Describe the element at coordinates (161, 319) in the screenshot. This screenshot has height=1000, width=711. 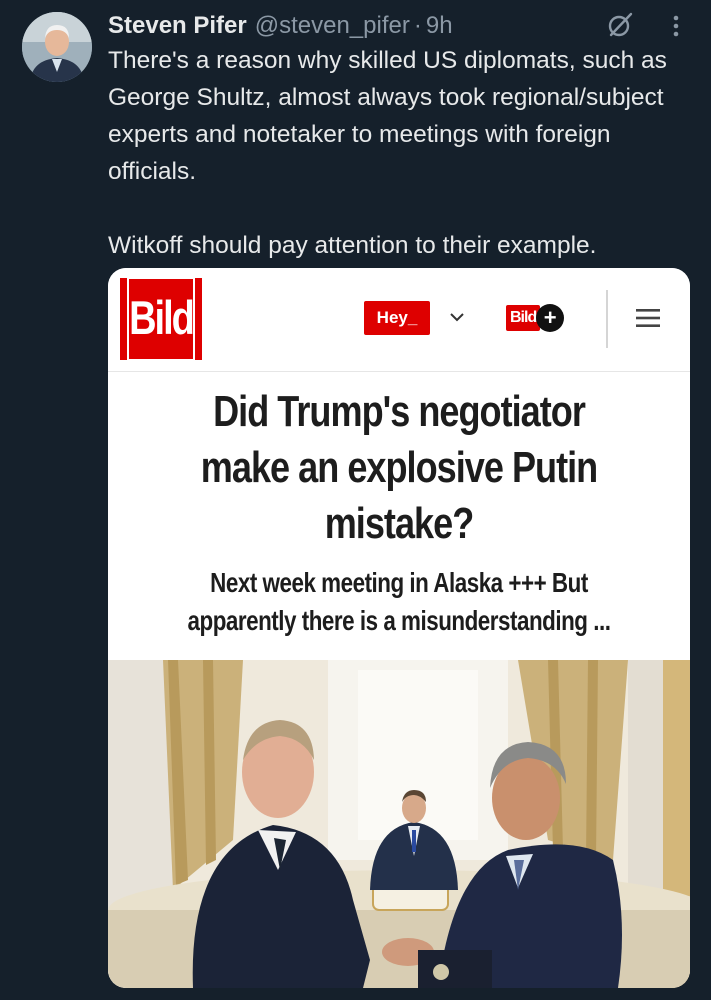
I see `bild-logo: Bild` at that location.